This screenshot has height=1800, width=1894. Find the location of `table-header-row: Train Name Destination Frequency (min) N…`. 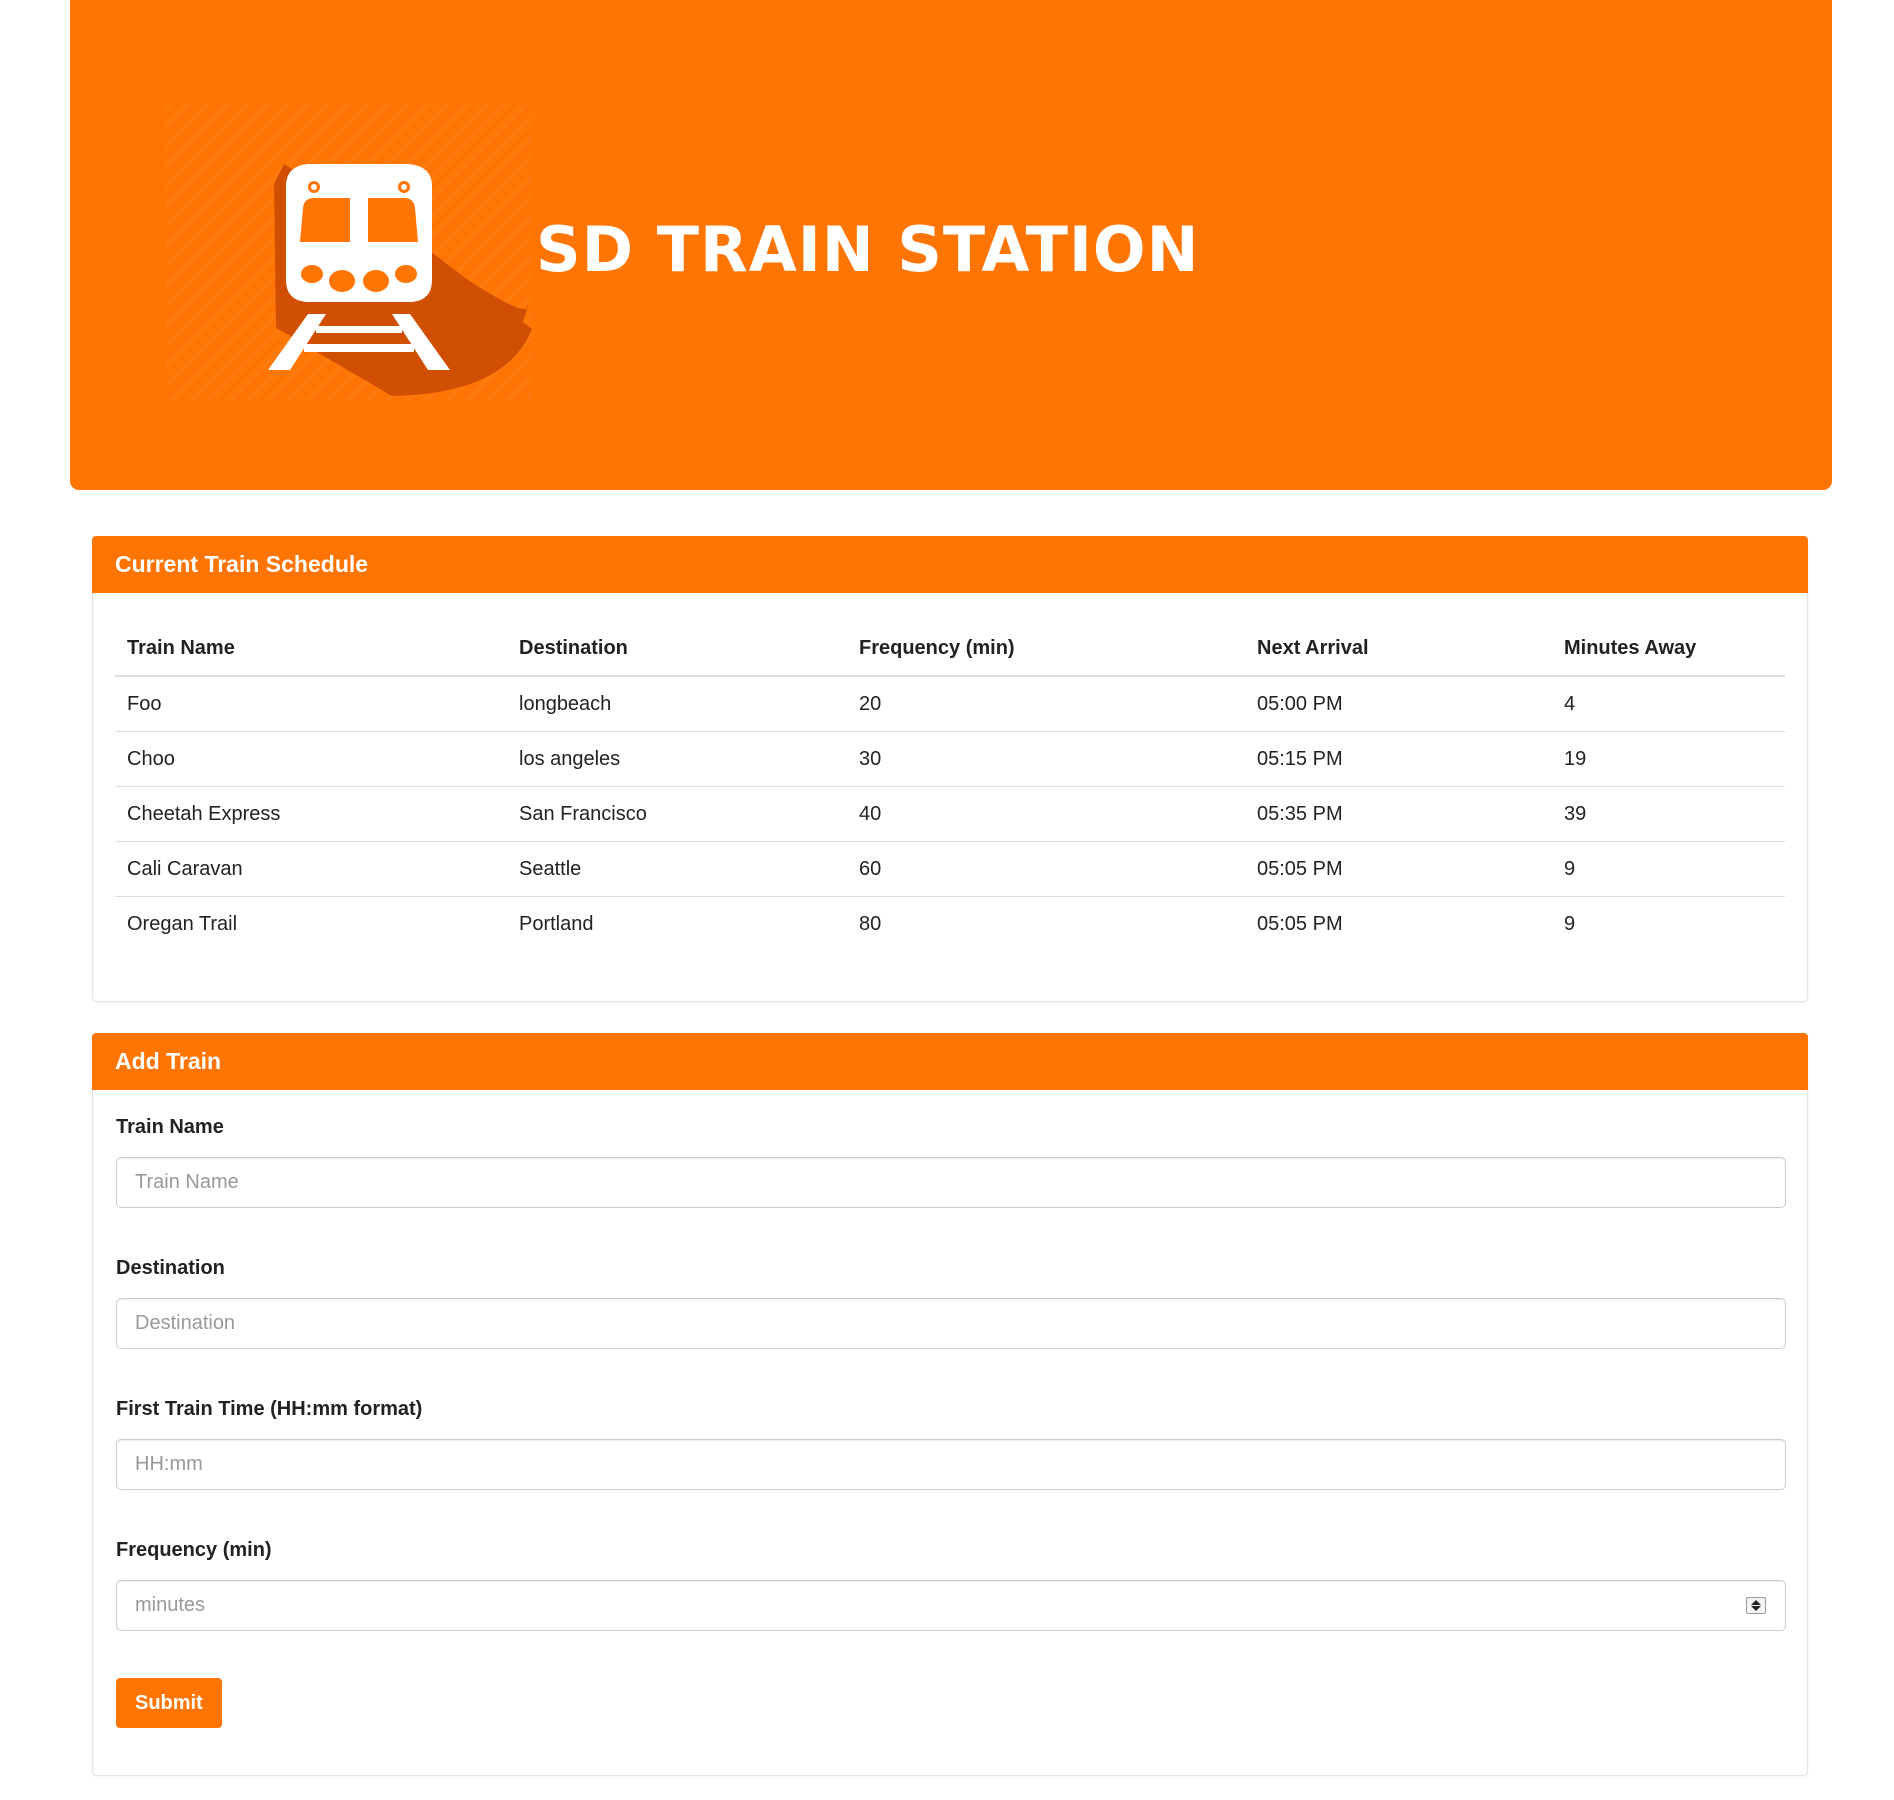

table-header-row: Train Name Destination Frequency (min) N… is located at coordinates (950, 649).